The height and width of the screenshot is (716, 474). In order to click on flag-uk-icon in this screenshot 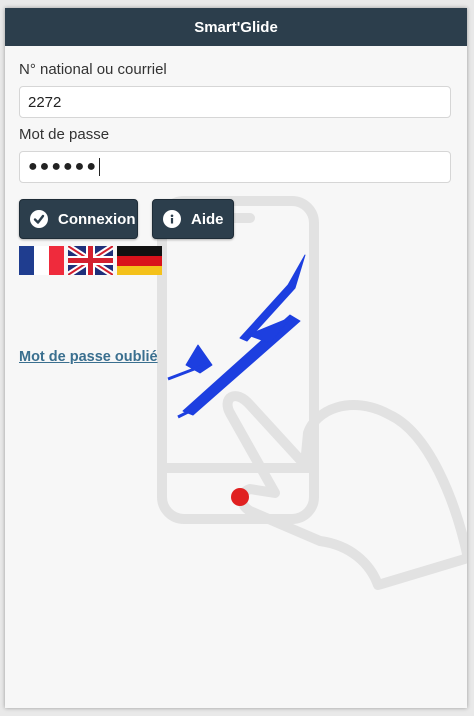, I will do `click(90, 260)`.